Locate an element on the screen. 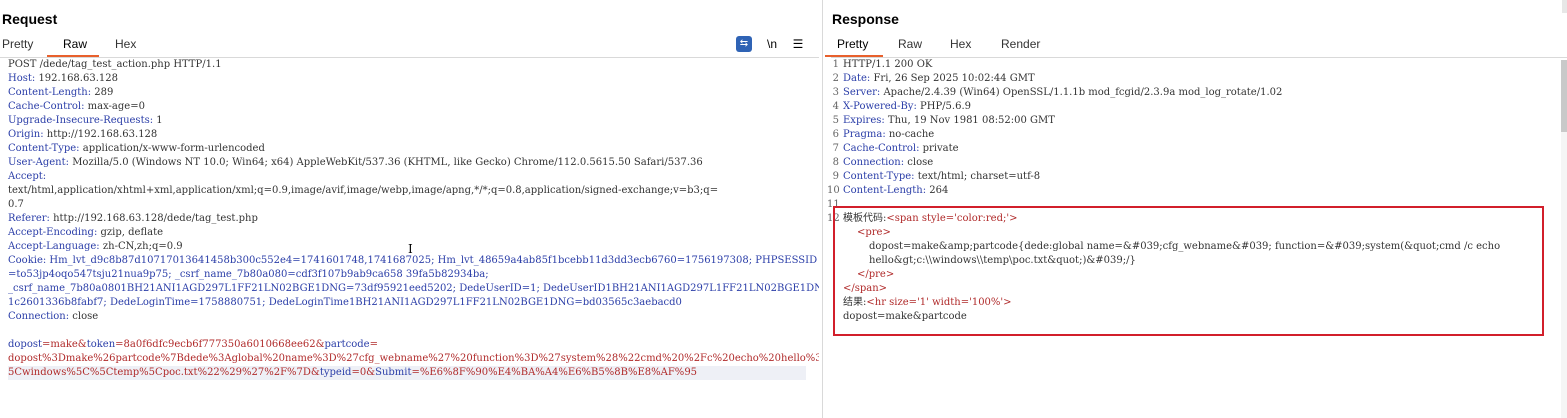 The width and height of the screenshot is (1567, 418). line-number: 9 is located at coordinates (835, 176).